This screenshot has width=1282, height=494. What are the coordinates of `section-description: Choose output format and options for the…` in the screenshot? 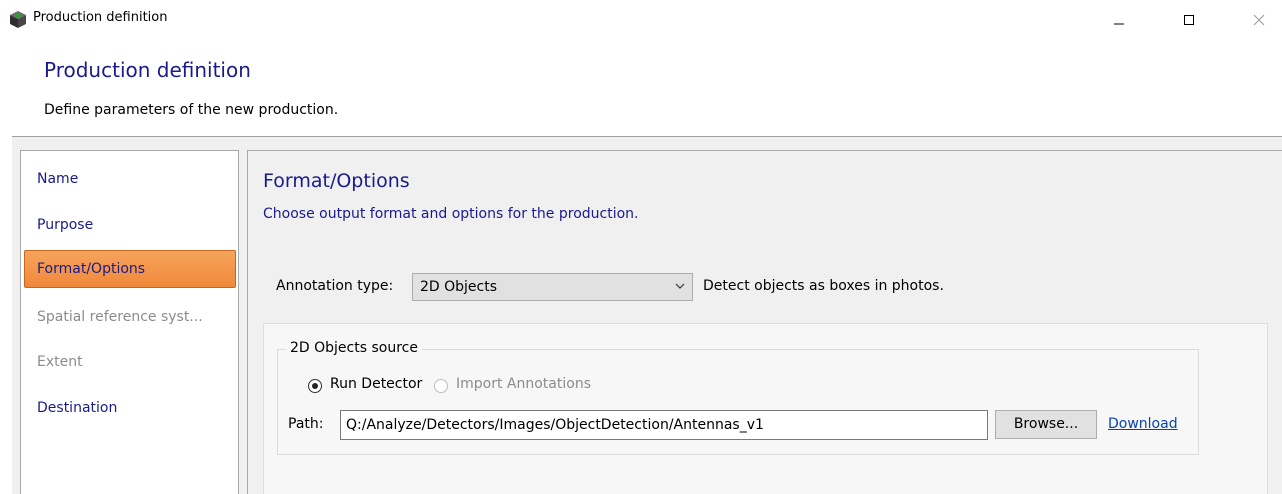 It's located at (451, 214).